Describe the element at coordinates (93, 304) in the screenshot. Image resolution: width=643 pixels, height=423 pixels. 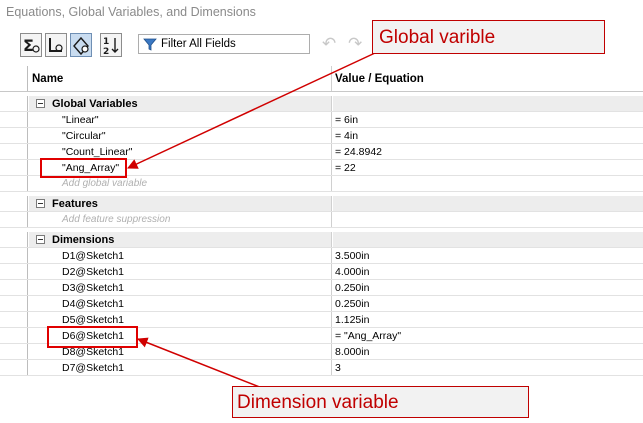
I see `dimension-name: D4@Sketch1` at that location.